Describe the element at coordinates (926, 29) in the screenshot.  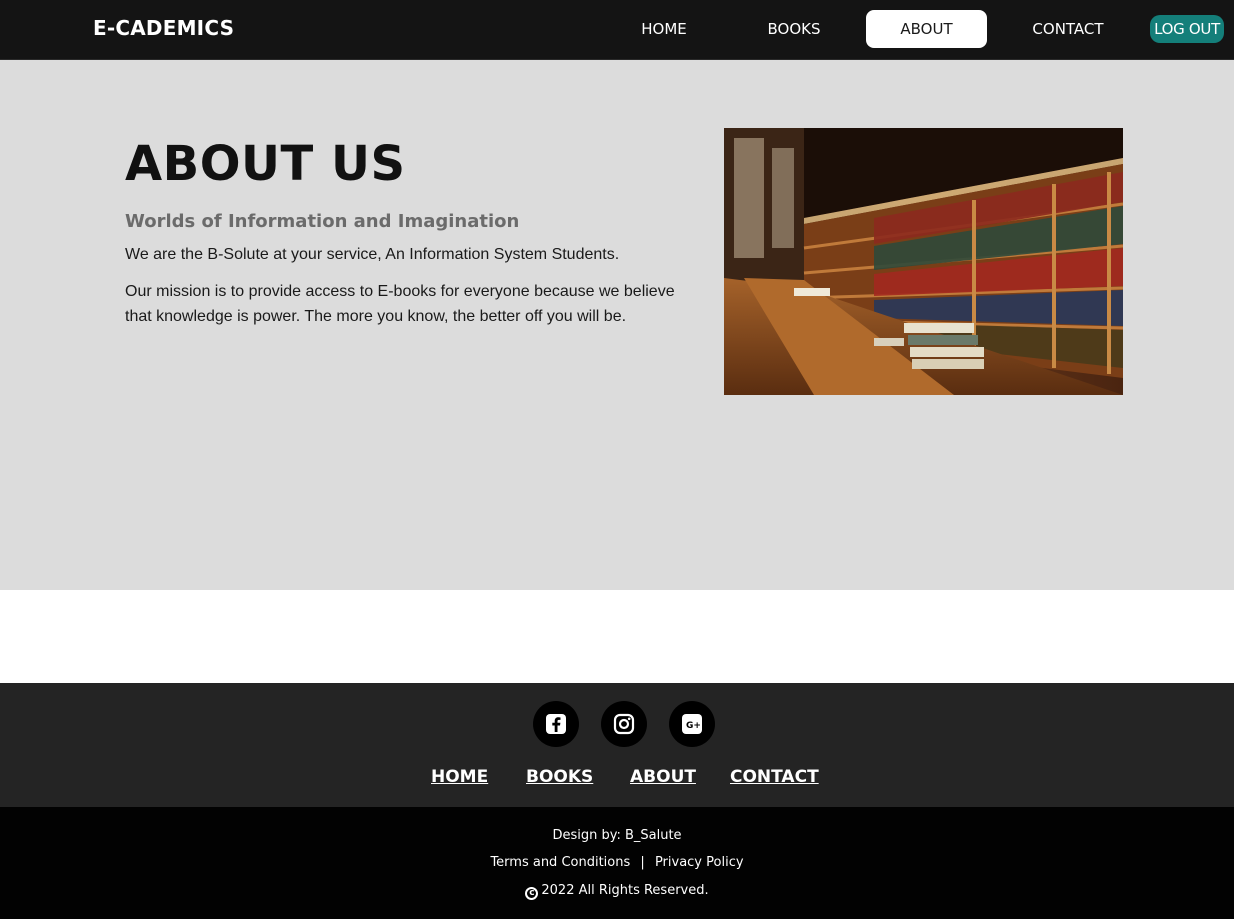
I see `nav-about-link: ABOUT` at that location.